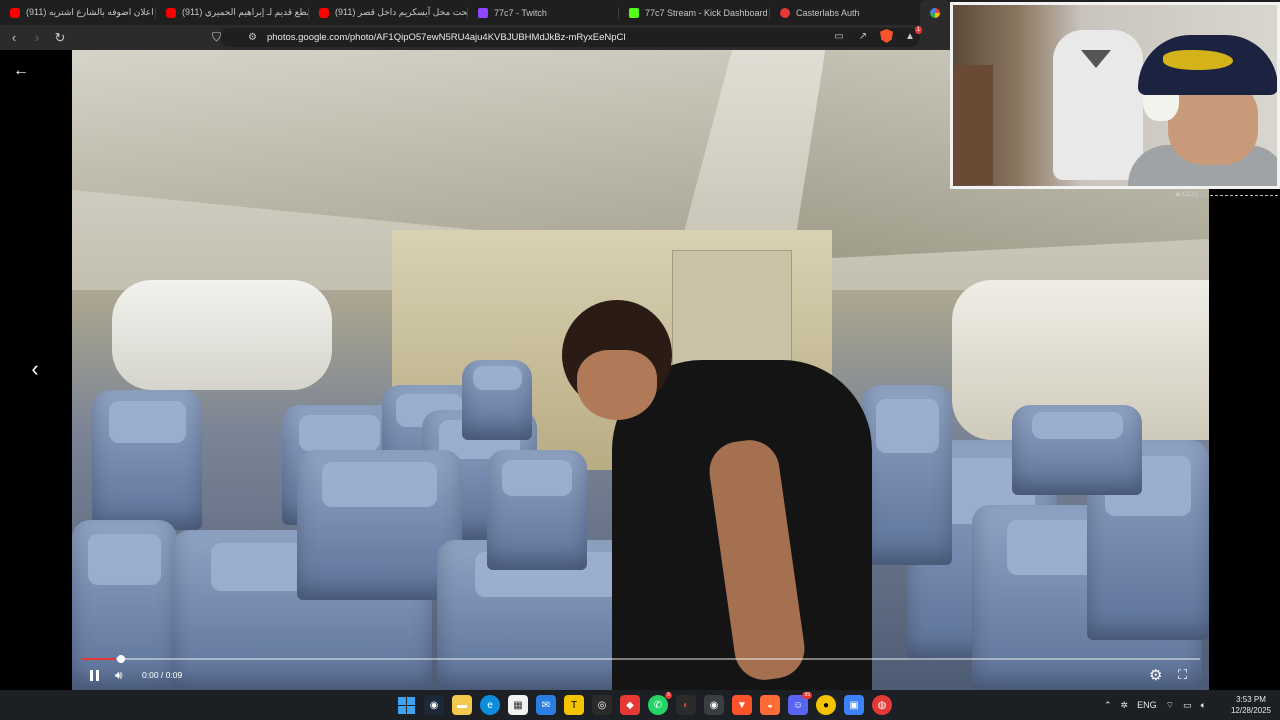 The width and height of the screenshot is (1280, 720). I want to click on edge-icon: e, so click(490, 705).